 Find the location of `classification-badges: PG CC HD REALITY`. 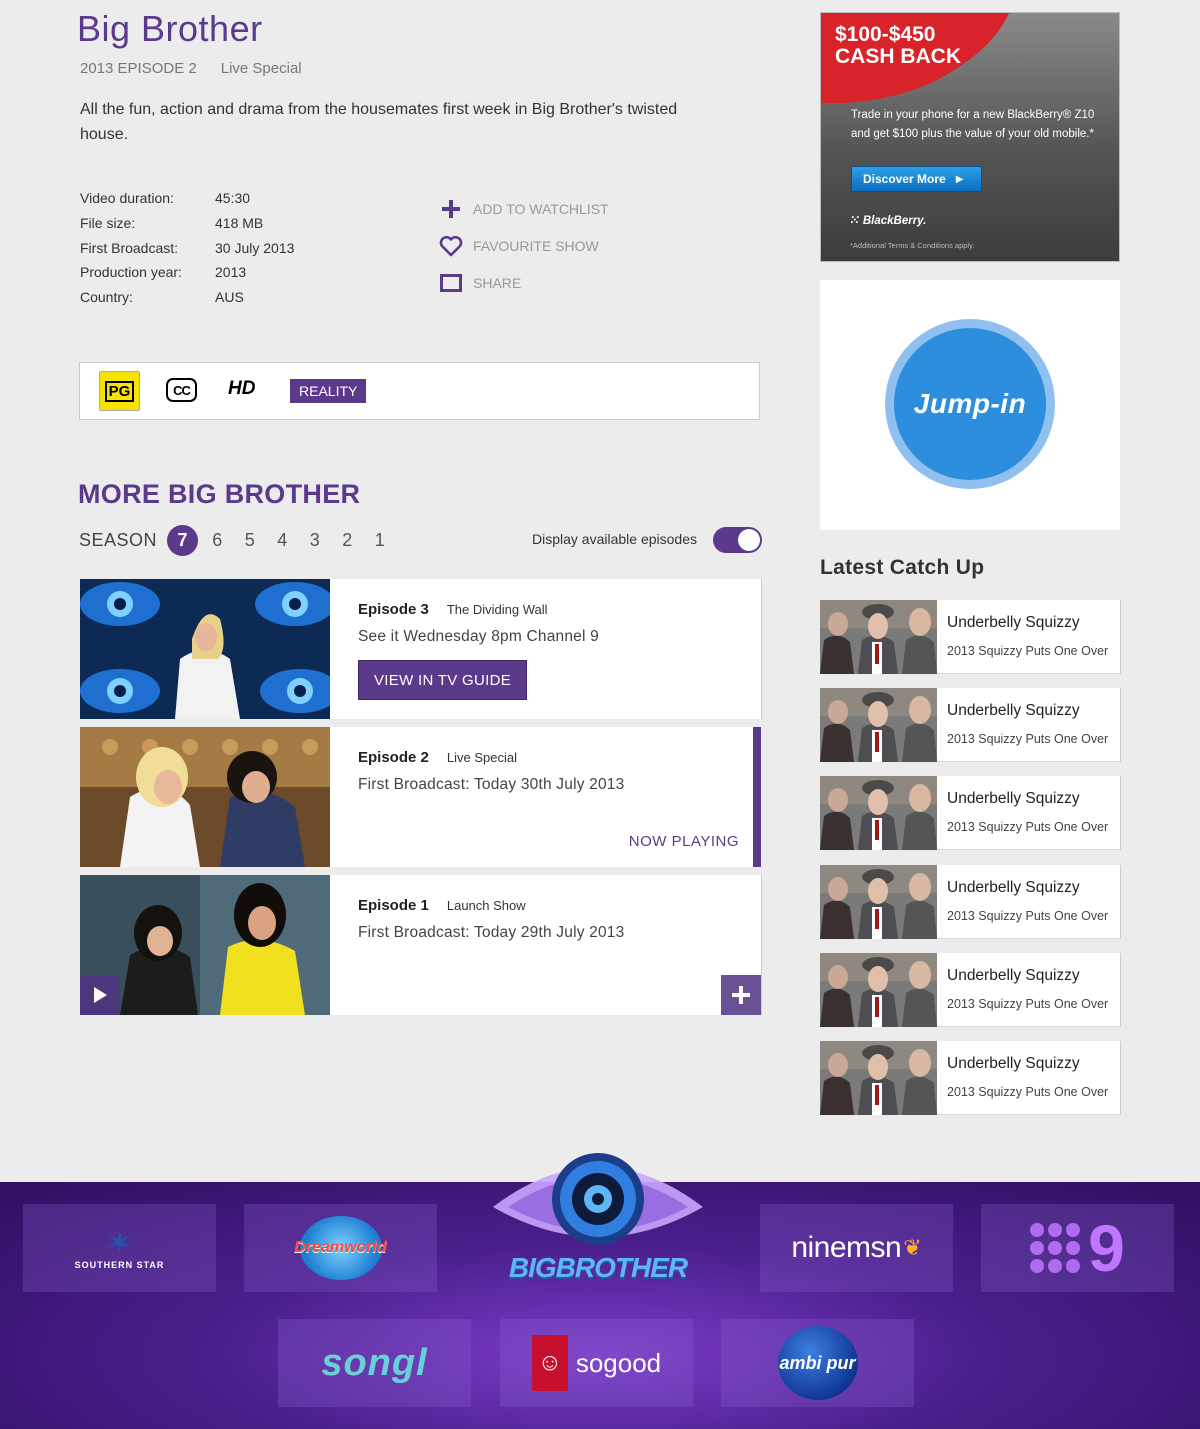

classification-badges: PG CC HD REALITY is located at coordinates (419, 391).